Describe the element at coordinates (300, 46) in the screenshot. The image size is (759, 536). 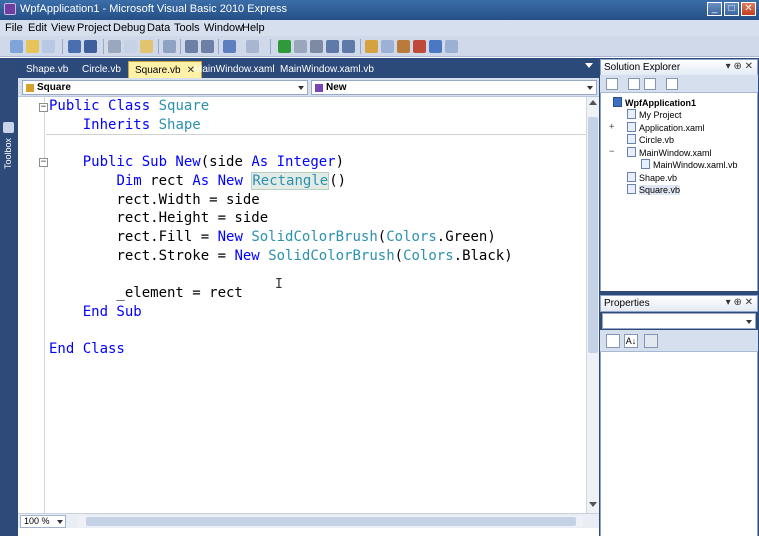
I see `pause-icon` at that location.